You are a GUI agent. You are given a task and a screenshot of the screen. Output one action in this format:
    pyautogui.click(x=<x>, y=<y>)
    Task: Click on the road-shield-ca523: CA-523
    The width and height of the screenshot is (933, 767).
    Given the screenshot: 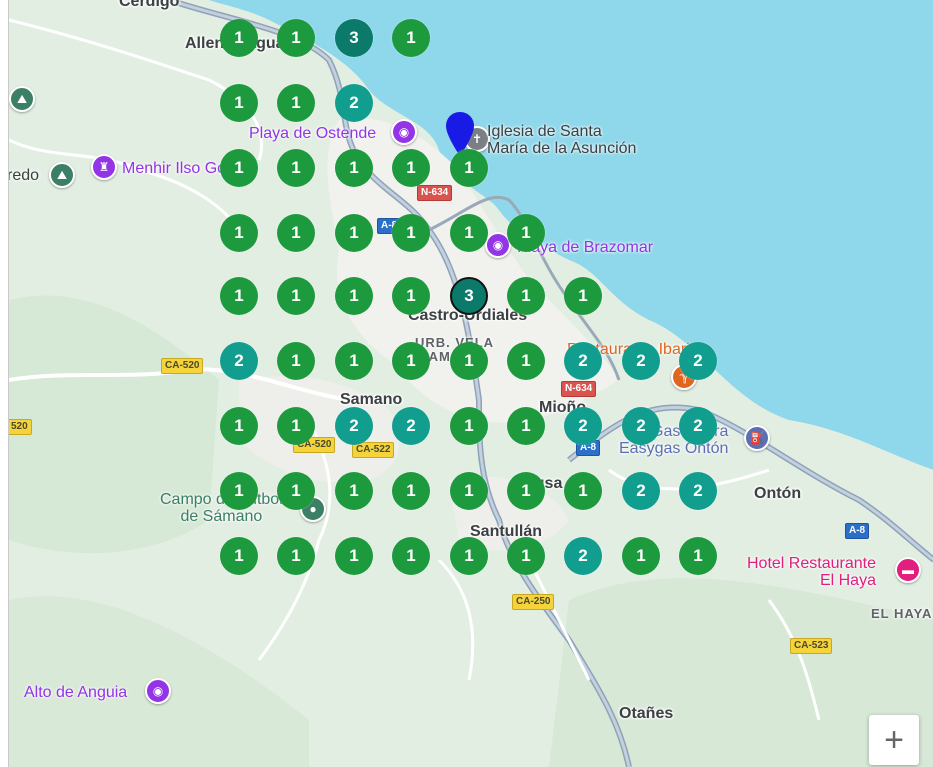 What is the action you would take?
    pyautogui.click(x=811, y=646)
    